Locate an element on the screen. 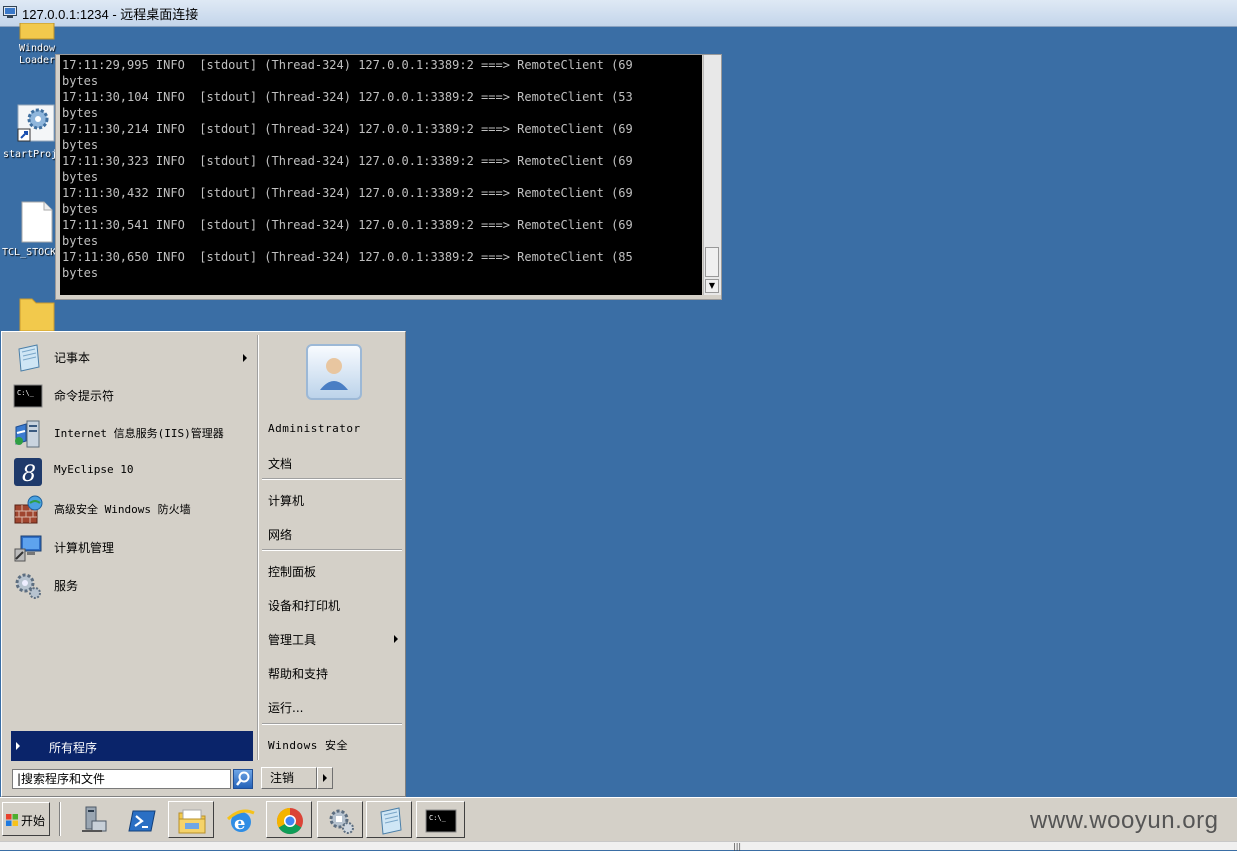 This screenshot has height=851, width=1237. taskbar-server-manager is located at coordinates (93, 819).